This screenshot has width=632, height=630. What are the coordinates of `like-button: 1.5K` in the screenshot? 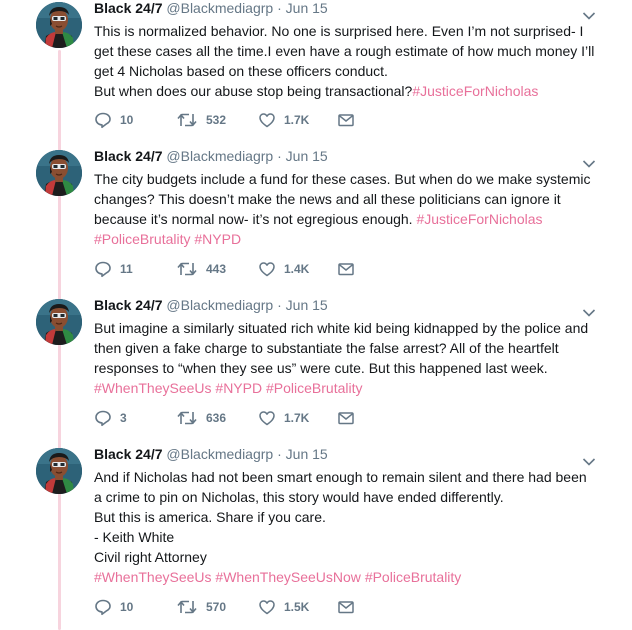 It's located at (283, 607).